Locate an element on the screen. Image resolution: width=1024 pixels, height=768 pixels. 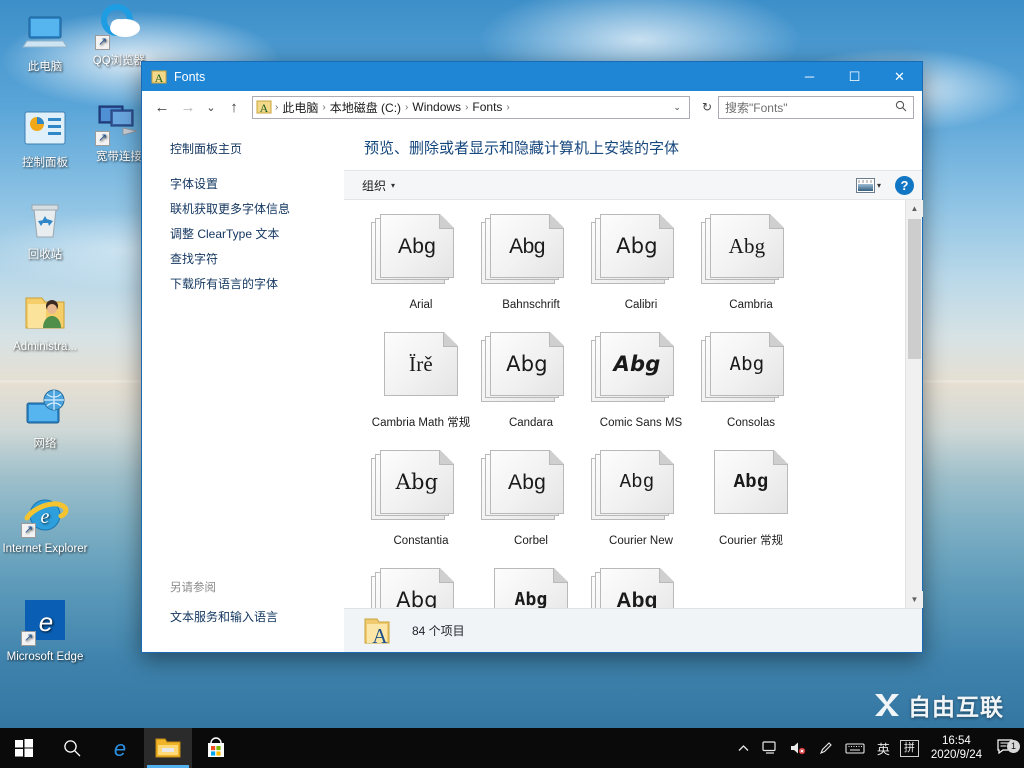
sidebar-item-font-settings: 字体设置 is located at coordinates (257, 184).